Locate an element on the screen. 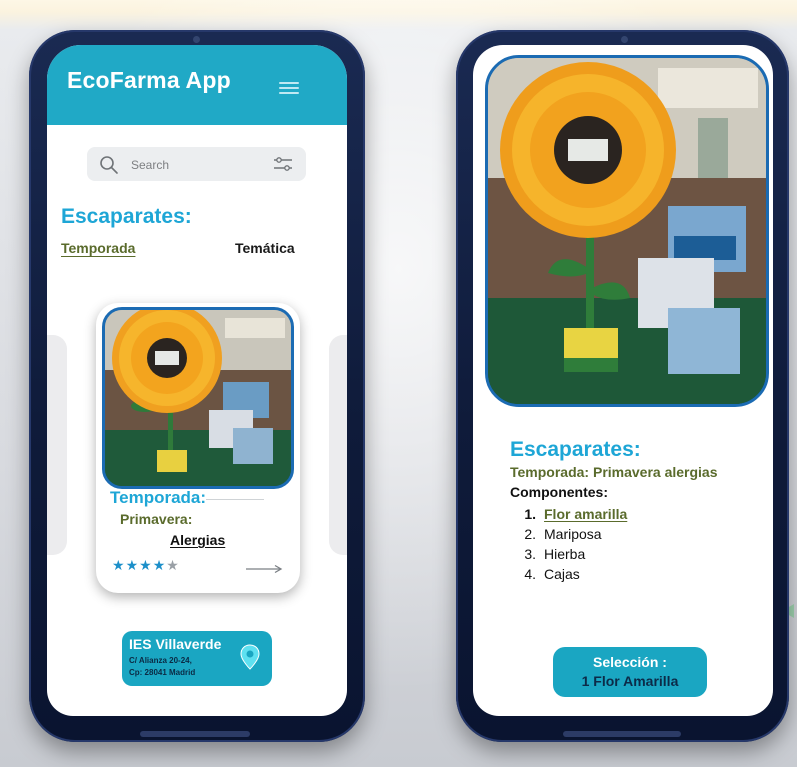  app-title: EcoFarma App is located at coordinates (149, 80).